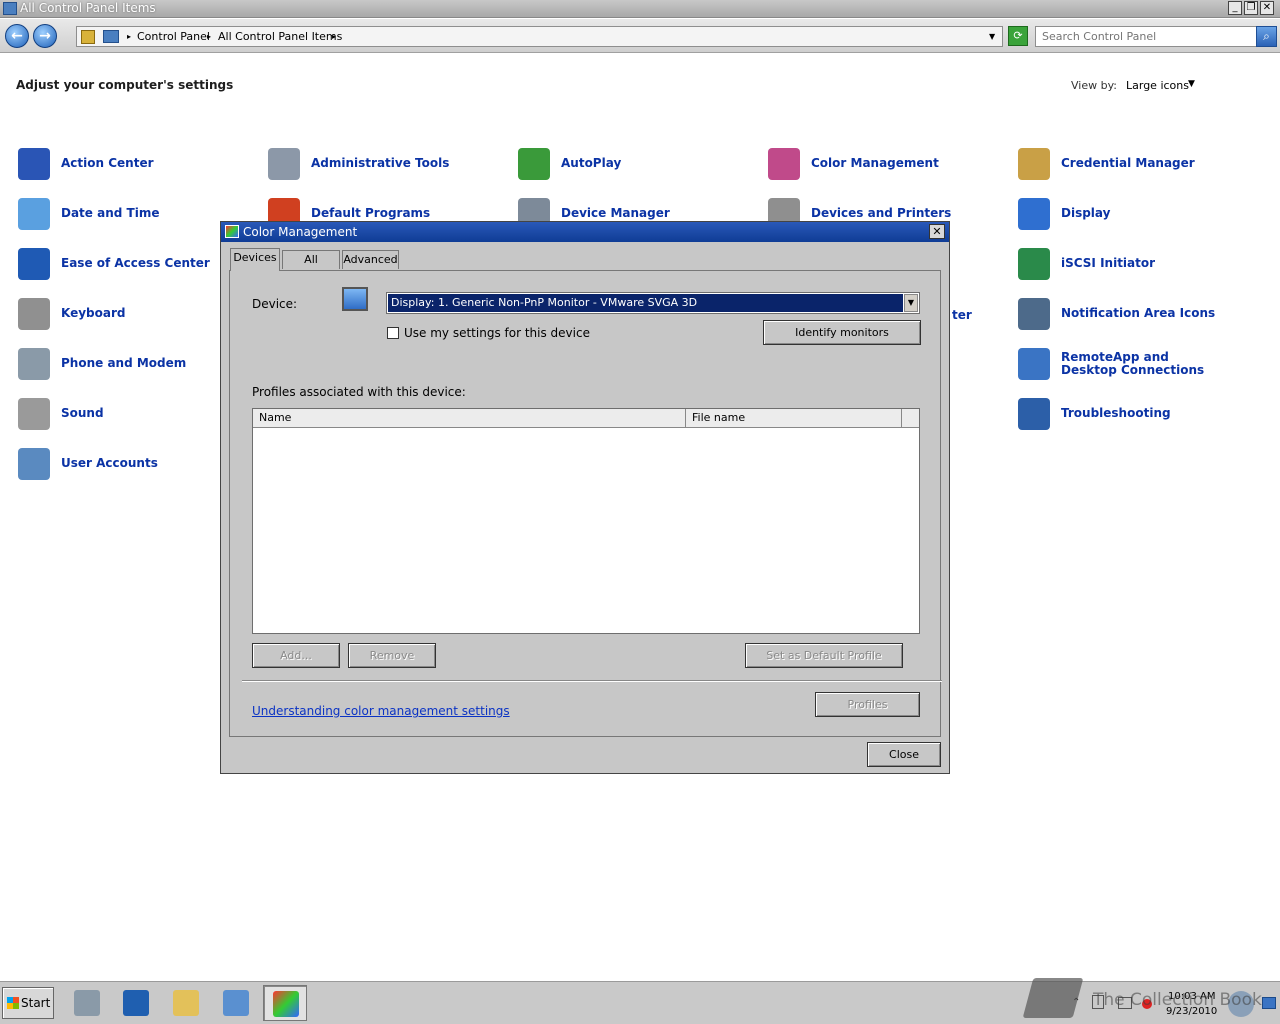  What do you see at coordinates (255, 259) in the screenshot?
I see `tab-devices: Devices` at bounding box center [255, 259].